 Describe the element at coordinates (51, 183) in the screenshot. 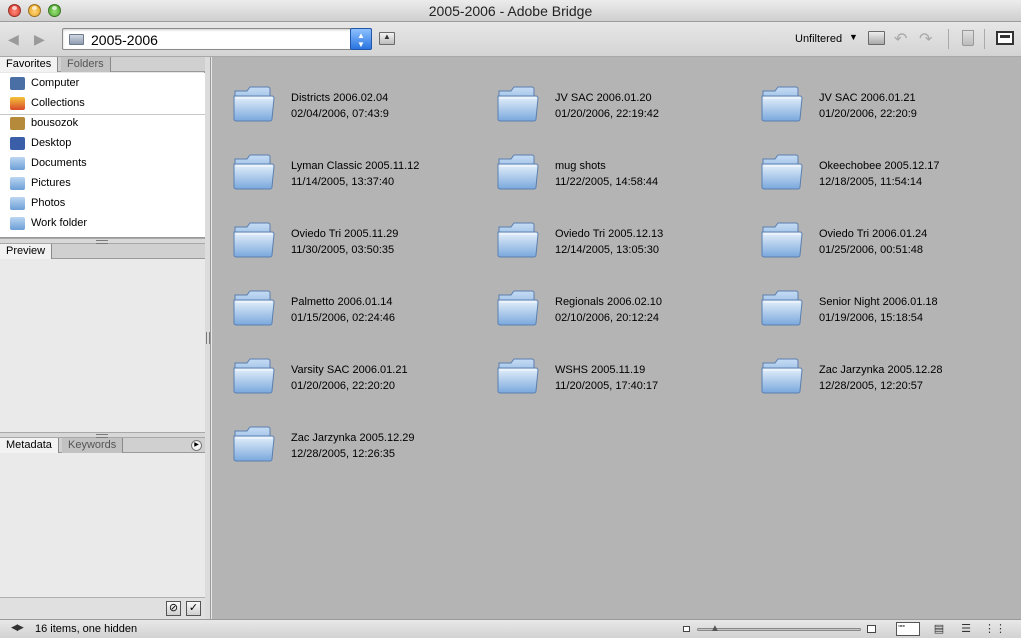

I see `favorite-label: Pictures` at that location.